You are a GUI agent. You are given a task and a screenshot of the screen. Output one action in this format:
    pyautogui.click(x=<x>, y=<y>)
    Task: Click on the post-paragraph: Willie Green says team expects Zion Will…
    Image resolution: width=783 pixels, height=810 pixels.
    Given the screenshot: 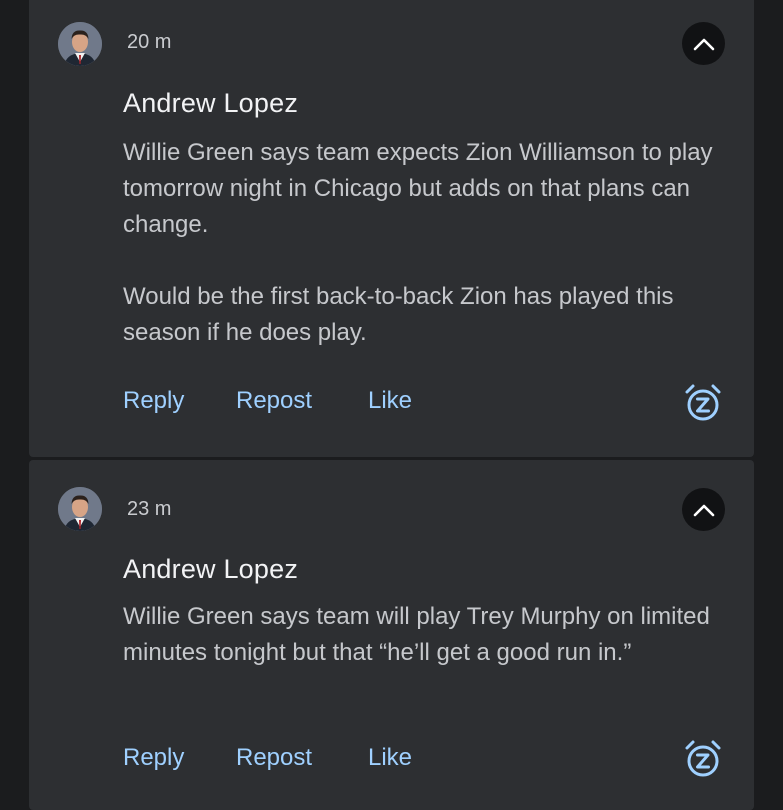 What is the action you would take?
    pyautogui.click(x=418, y=188)
    